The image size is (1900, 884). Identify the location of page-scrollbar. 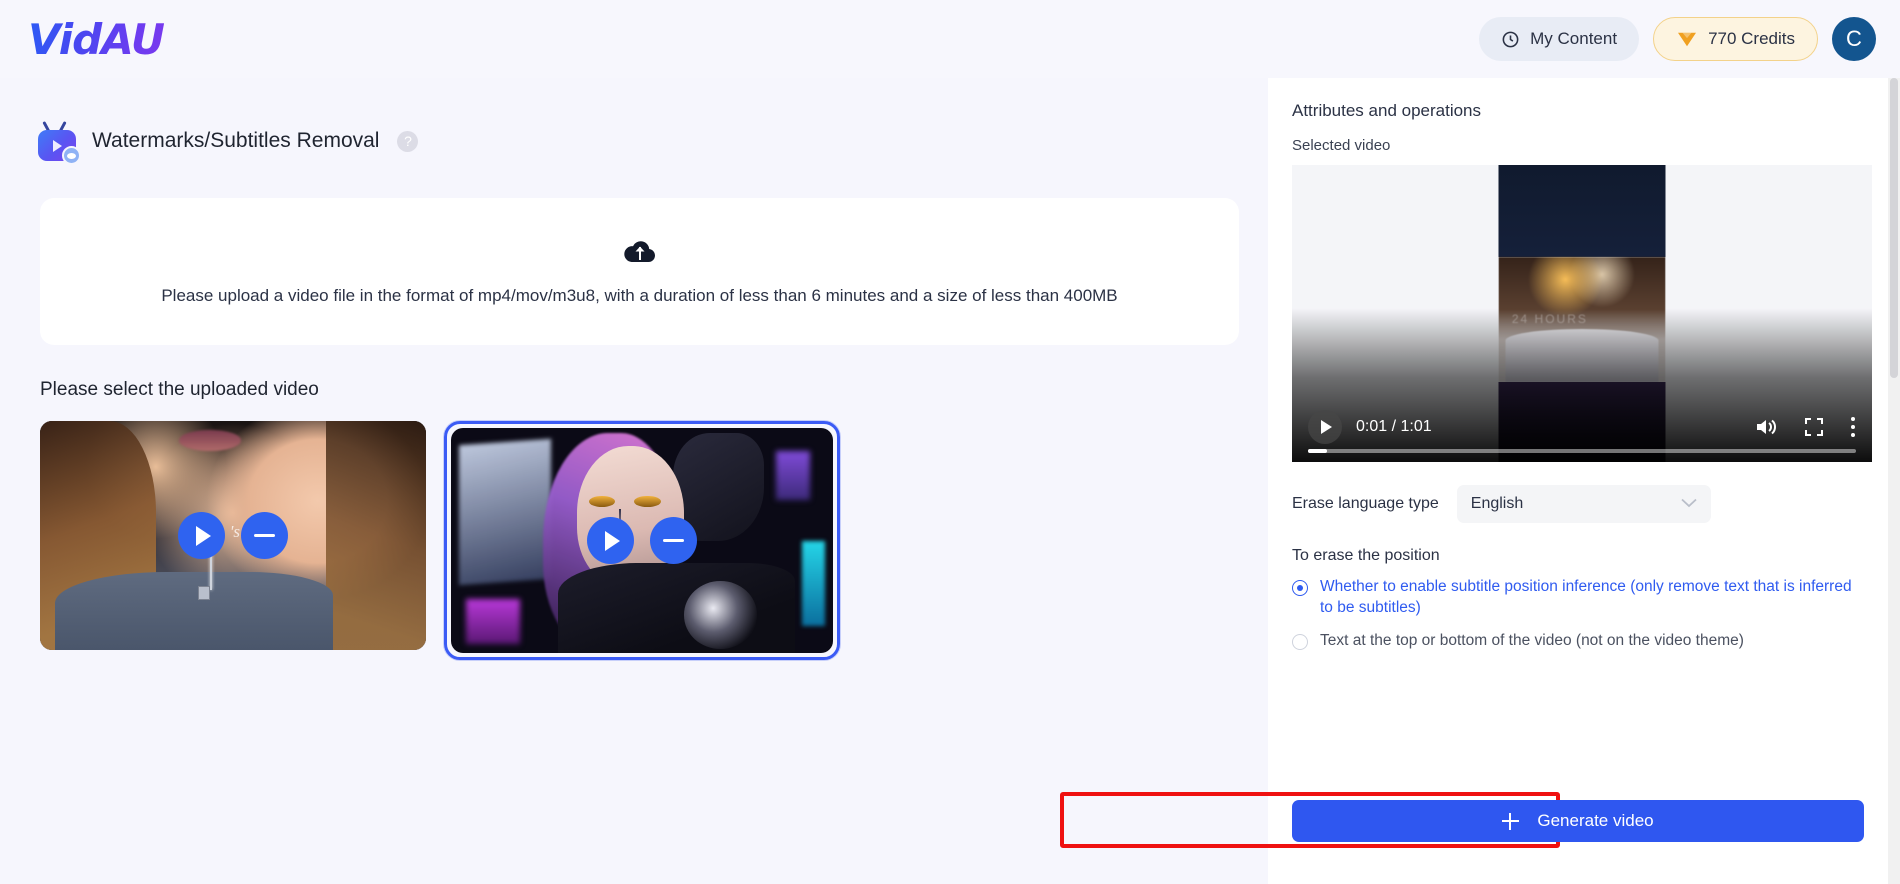
(1894, 481).